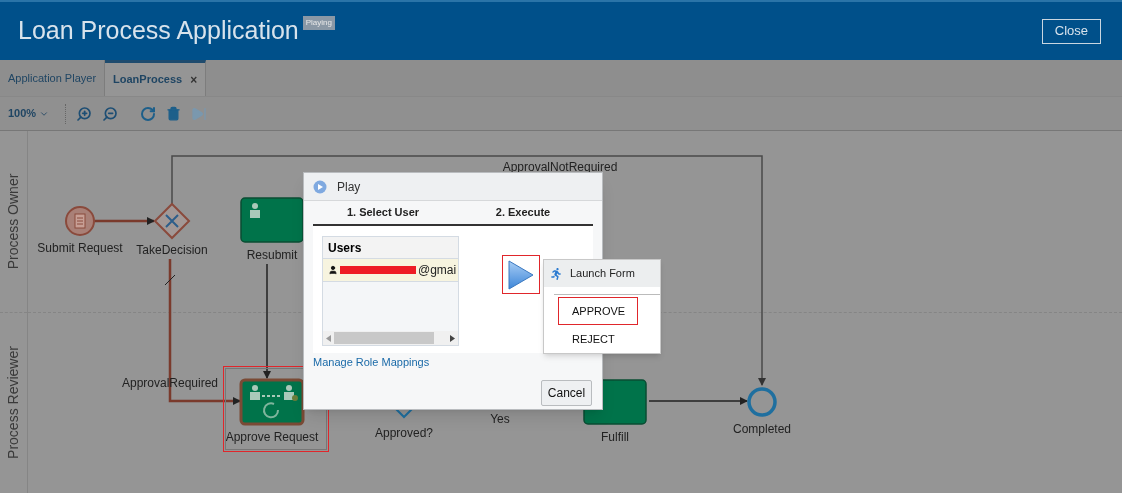 This screenshot has height=493, width=1122. I want to click on horizontal-scrollbar, so click(390, 338).